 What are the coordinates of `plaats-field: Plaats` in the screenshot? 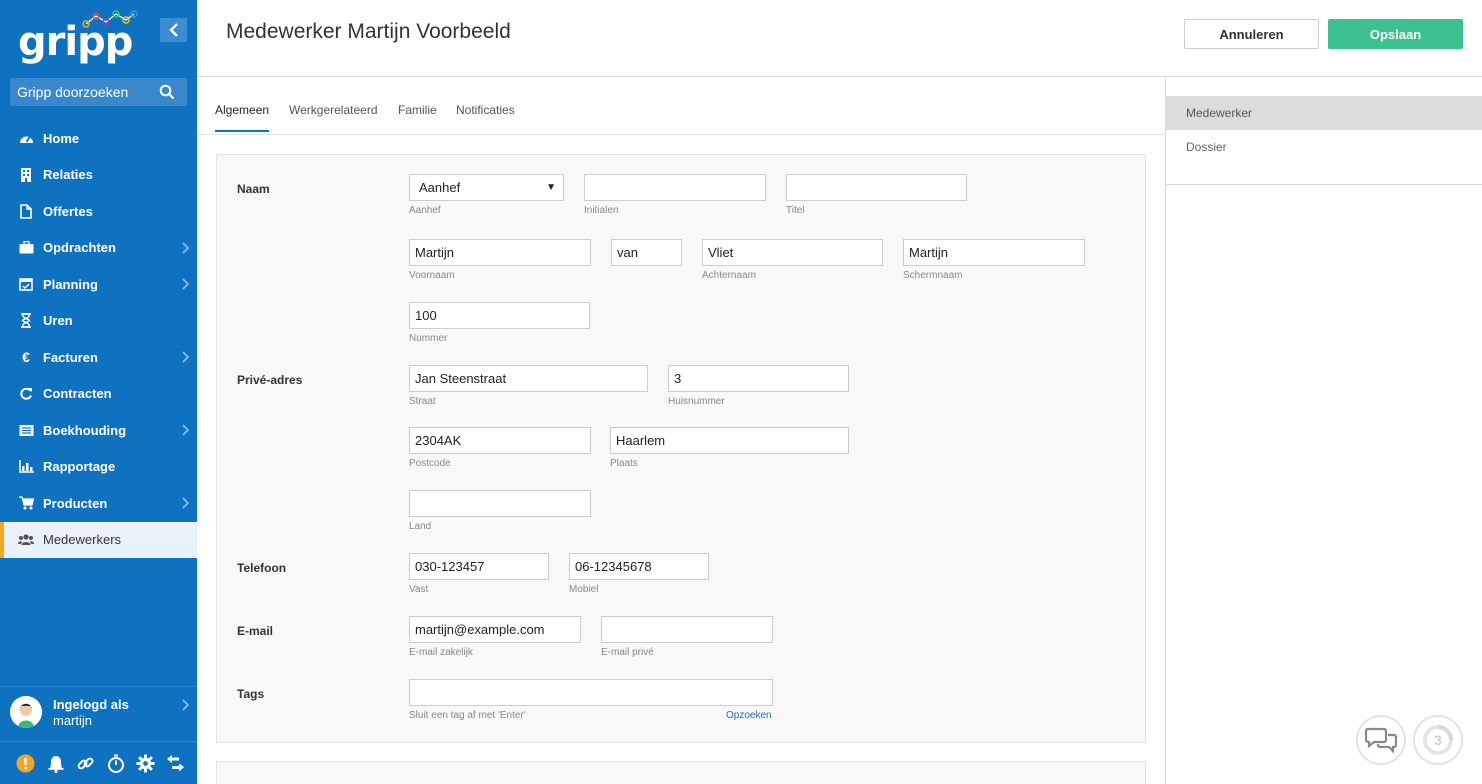 It's located at (729, 448).